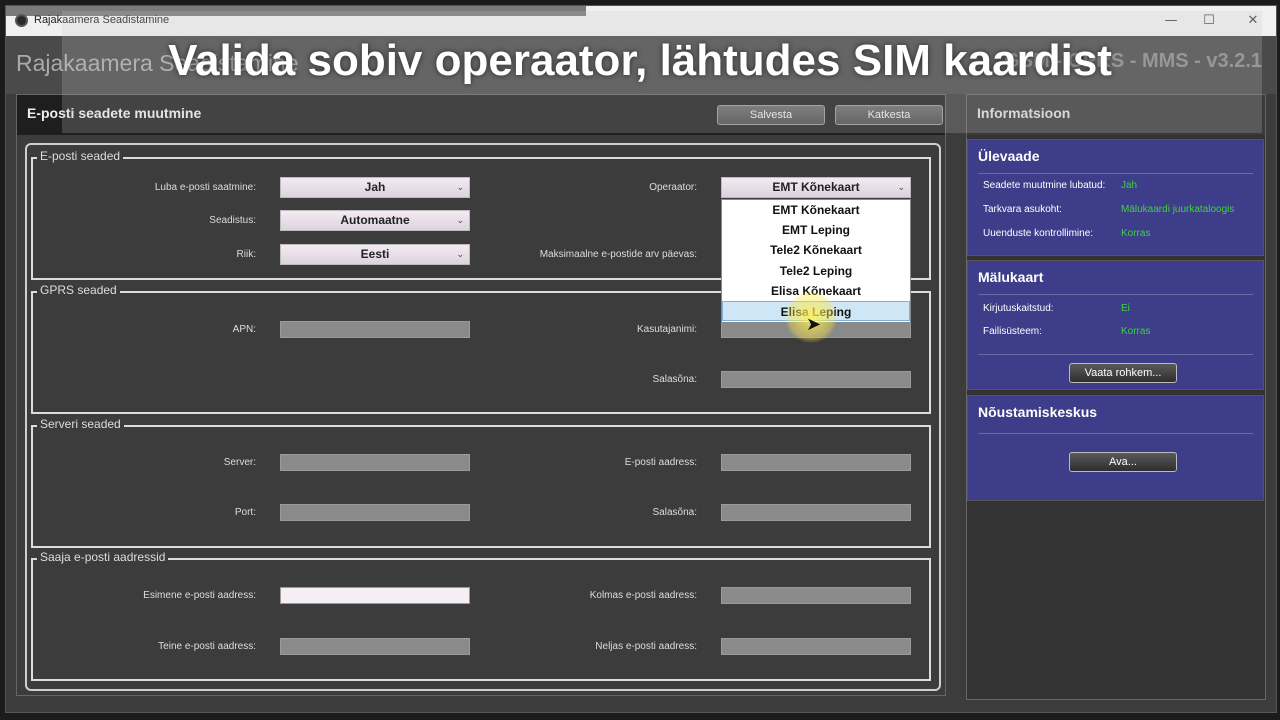 Image resolution: width=1280 pixels, height=720 pixels. What do you see at coordinates (816, 250) in the screenshot?
I see `operator-option: Tele2 Kõnekaart` at bounding box center [816, 250].